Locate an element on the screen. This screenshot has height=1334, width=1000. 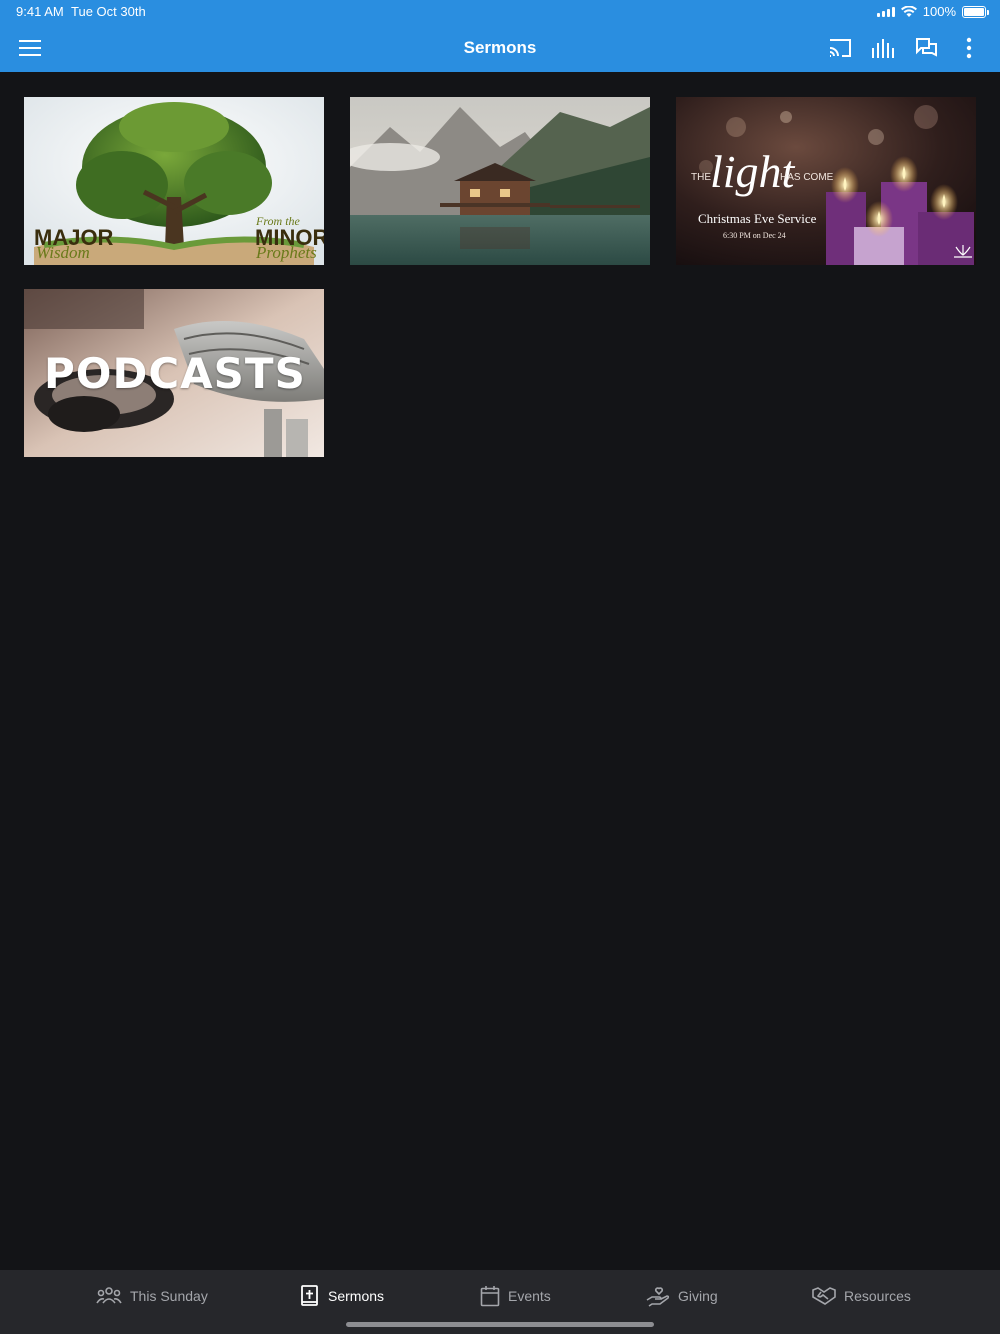
tab-label: Sermons is located at coordinates (356, 1296).